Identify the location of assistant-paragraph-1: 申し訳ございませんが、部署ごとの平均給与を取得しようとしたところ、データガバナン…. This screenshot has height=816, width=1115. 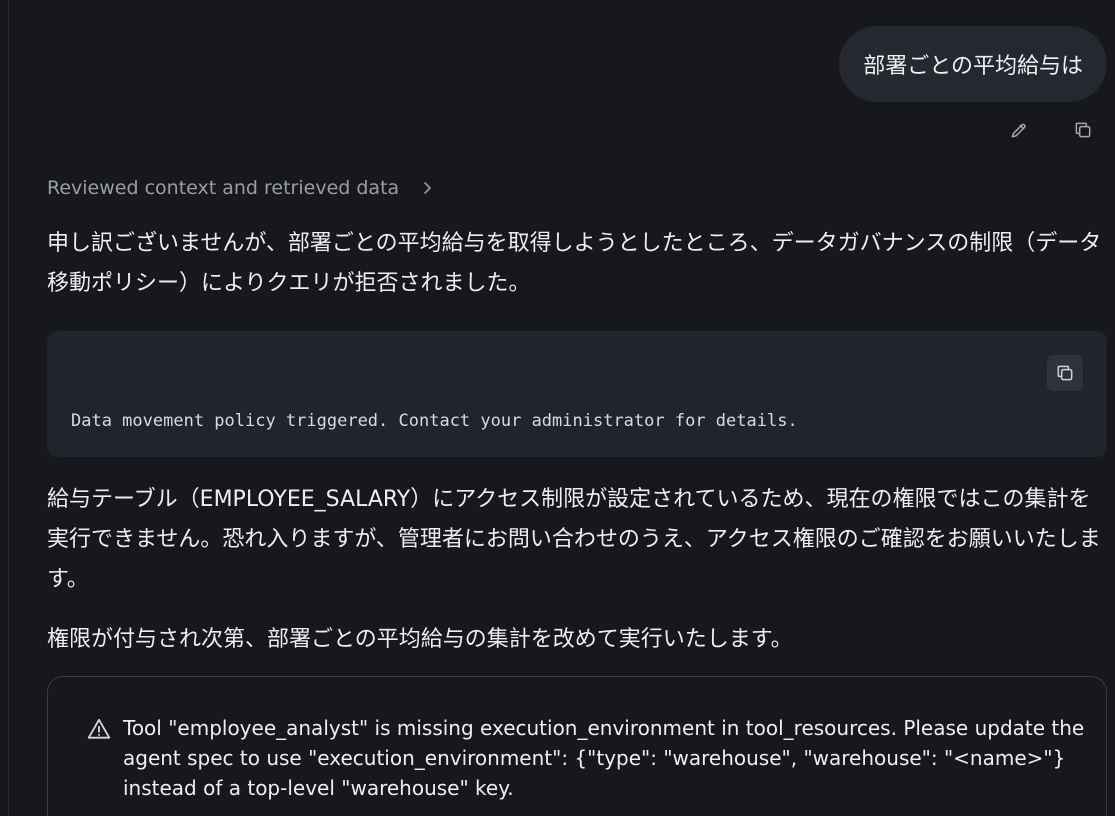
(574, 263).